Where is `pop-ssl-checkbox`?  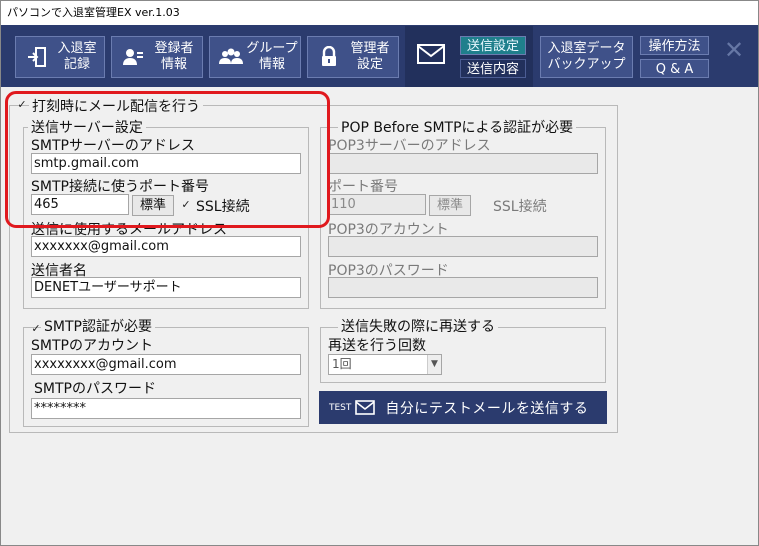
pop-ssl-checkbox is located at coordinates (484, 205).